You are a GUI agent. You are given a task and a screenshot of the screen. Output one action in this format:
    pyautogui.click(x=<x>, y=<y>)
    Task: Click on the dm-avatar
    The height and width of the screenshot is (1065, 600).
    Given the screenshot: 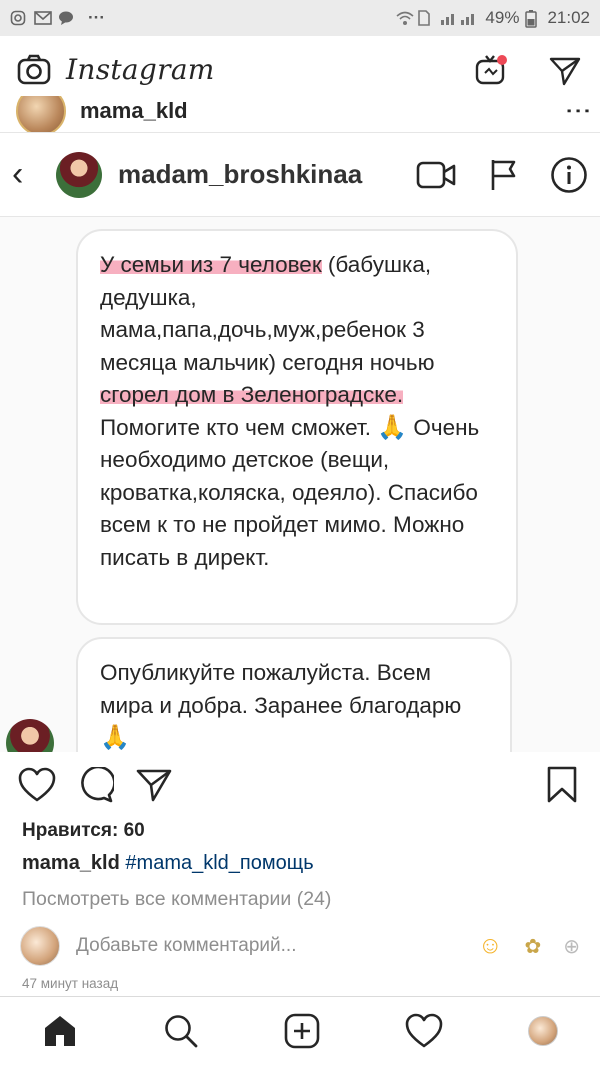 What is the action you would take?
    pyautogui.click(x=79, y=174)
    